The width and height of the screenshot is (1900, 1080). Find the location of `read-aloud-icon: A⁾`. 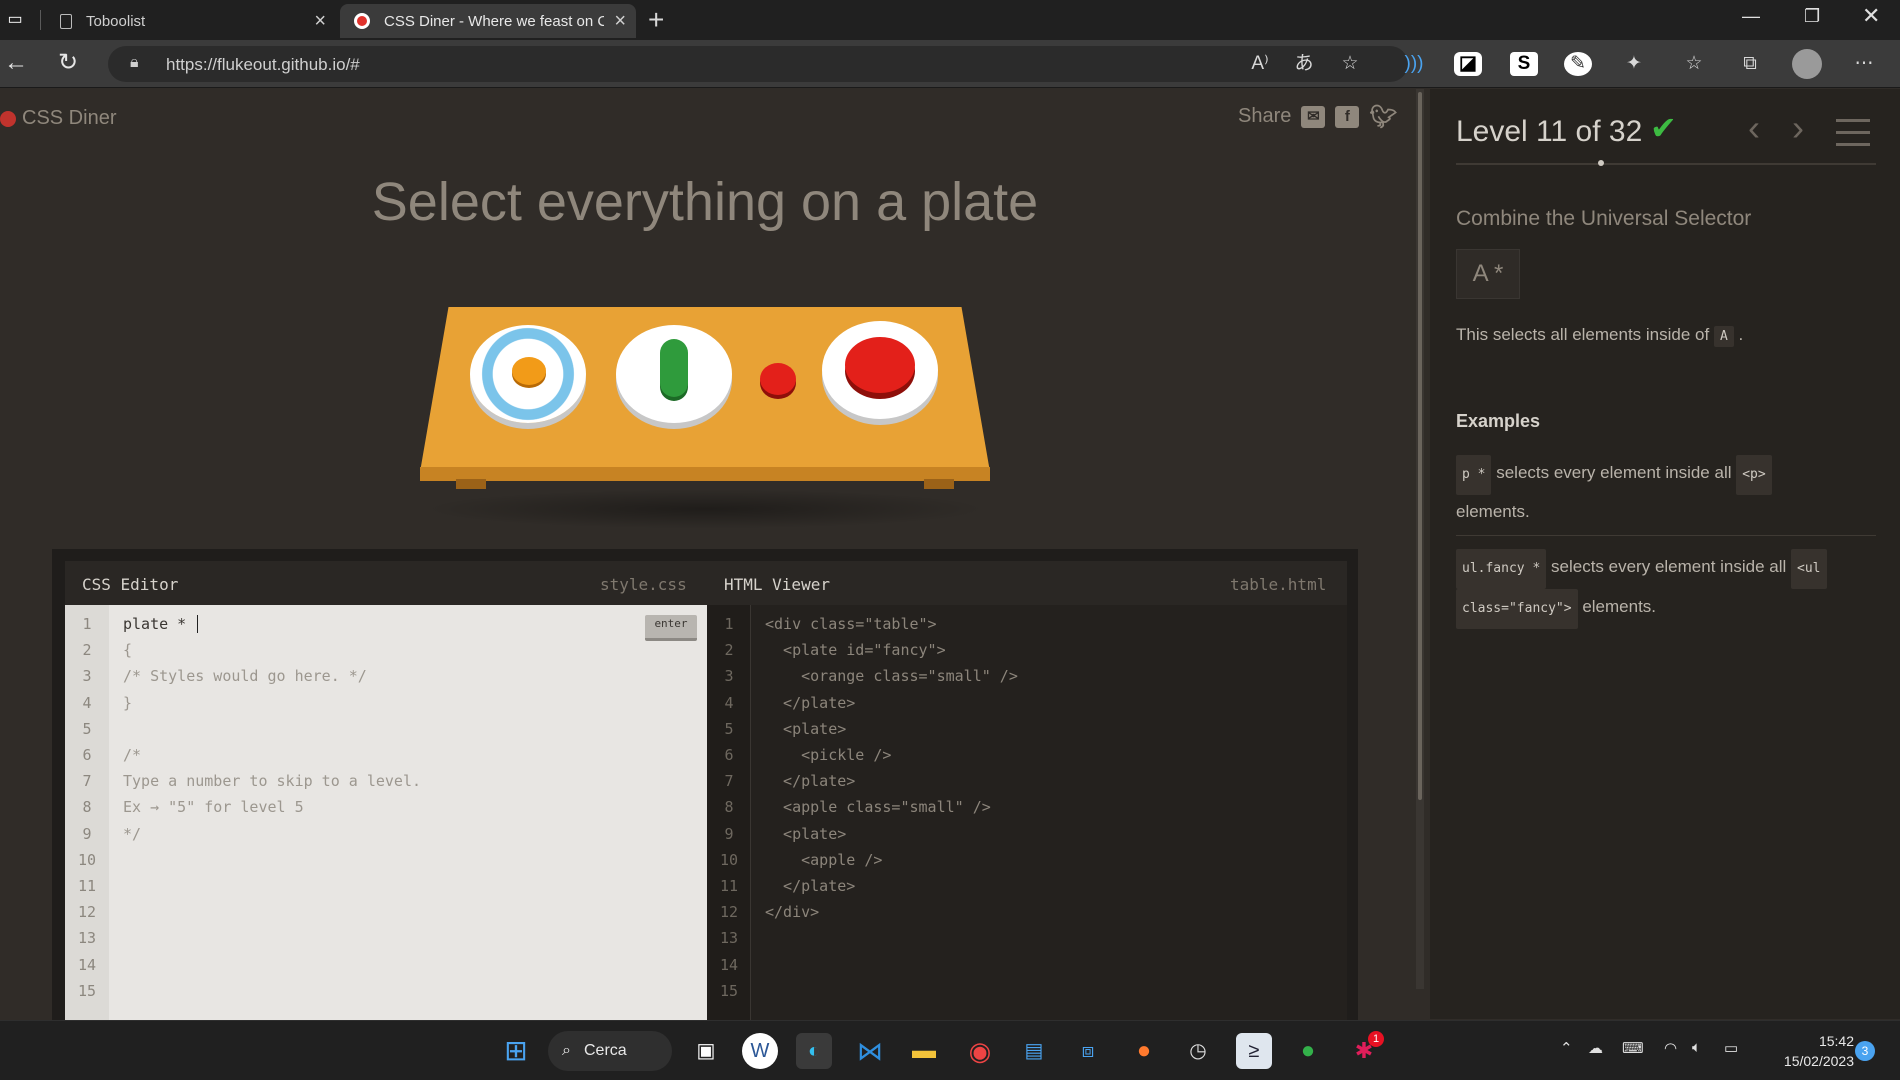

read-aloud-icon: A⁾ is located at coordinates (1260, 64).